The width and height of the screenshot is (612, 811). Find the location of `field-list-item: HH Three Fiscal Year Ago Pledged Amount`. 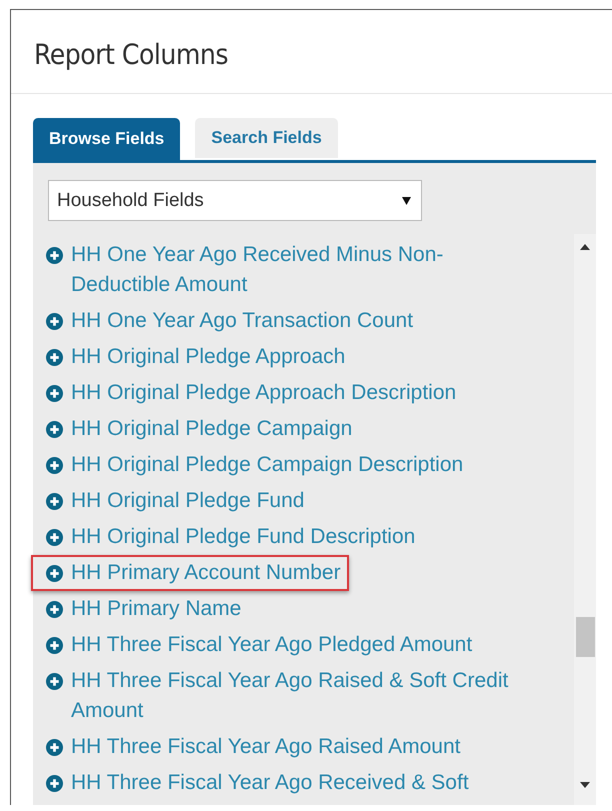

field-list-item: HH Three Fiscal Year Ago Pledged Amount is located at coordinates (255, 645).